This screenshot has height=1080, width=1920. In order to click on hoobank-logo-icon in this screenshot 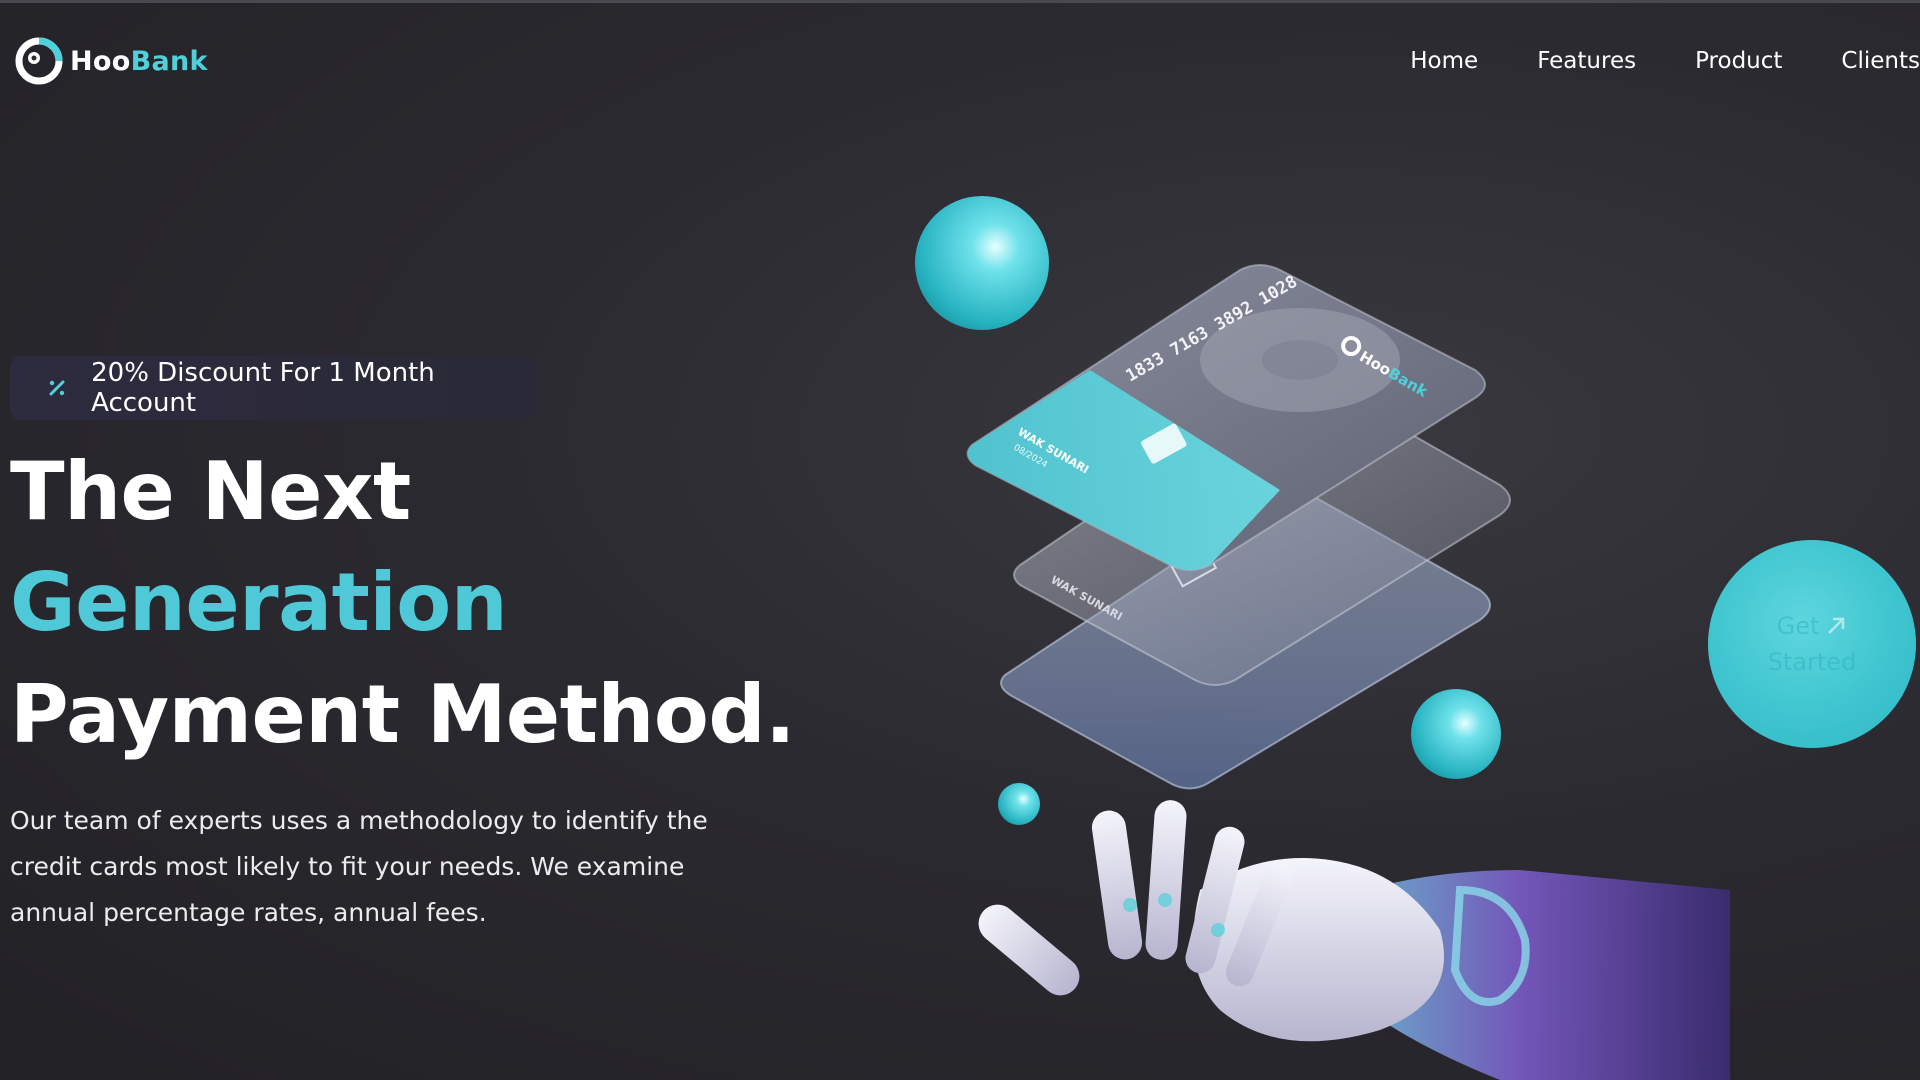, I will do `click(39, 61)`.